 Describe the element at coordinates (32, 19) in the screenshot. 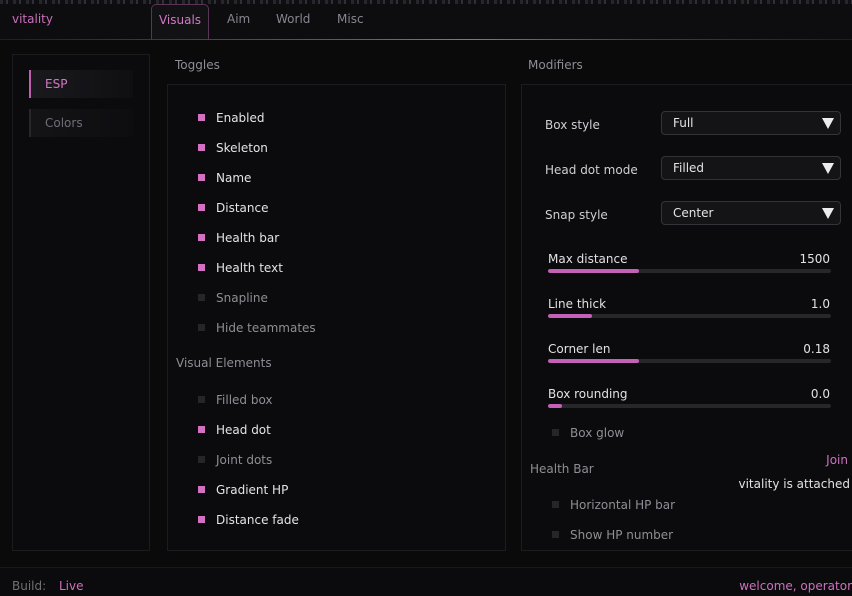

I see `brand-label: vitality` at that location.